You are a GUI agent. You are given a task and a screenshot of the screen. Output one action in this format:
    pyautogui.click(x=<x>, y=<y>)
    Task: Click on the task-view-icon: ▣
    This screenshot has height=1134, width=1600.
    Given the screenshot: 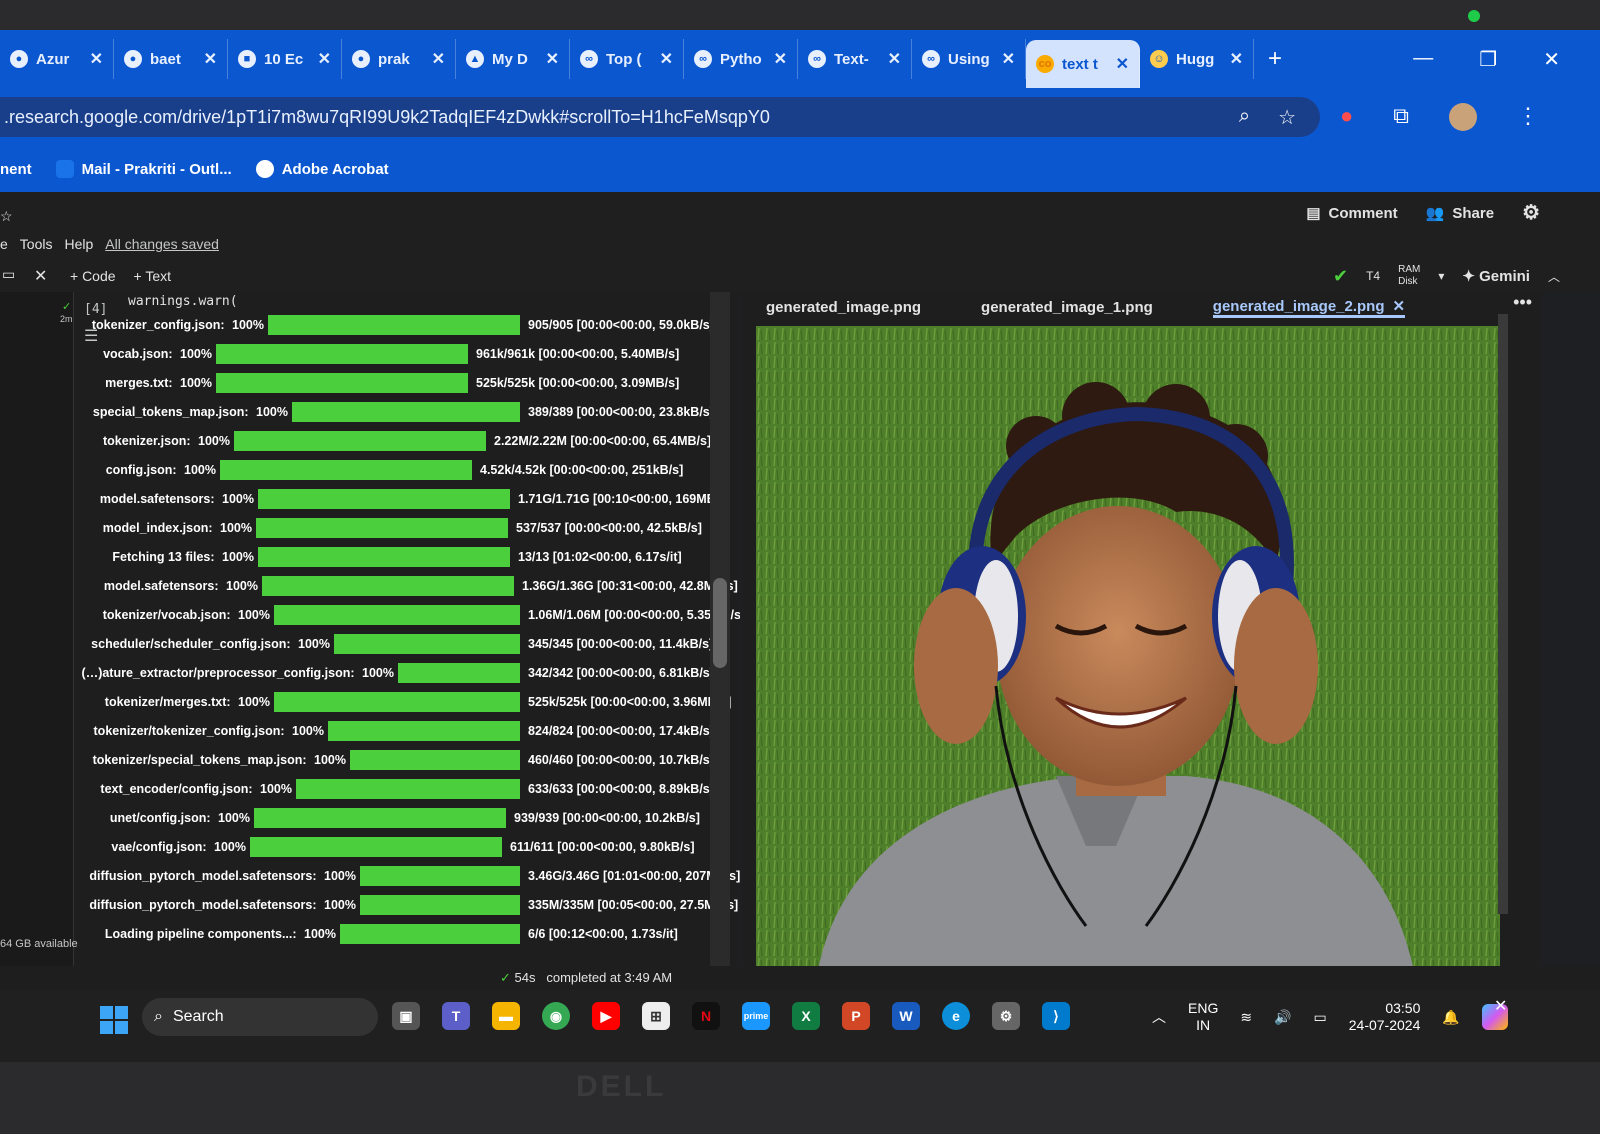 What is the action you would take?
    pyautogui.click(x=406, y=1016)
    